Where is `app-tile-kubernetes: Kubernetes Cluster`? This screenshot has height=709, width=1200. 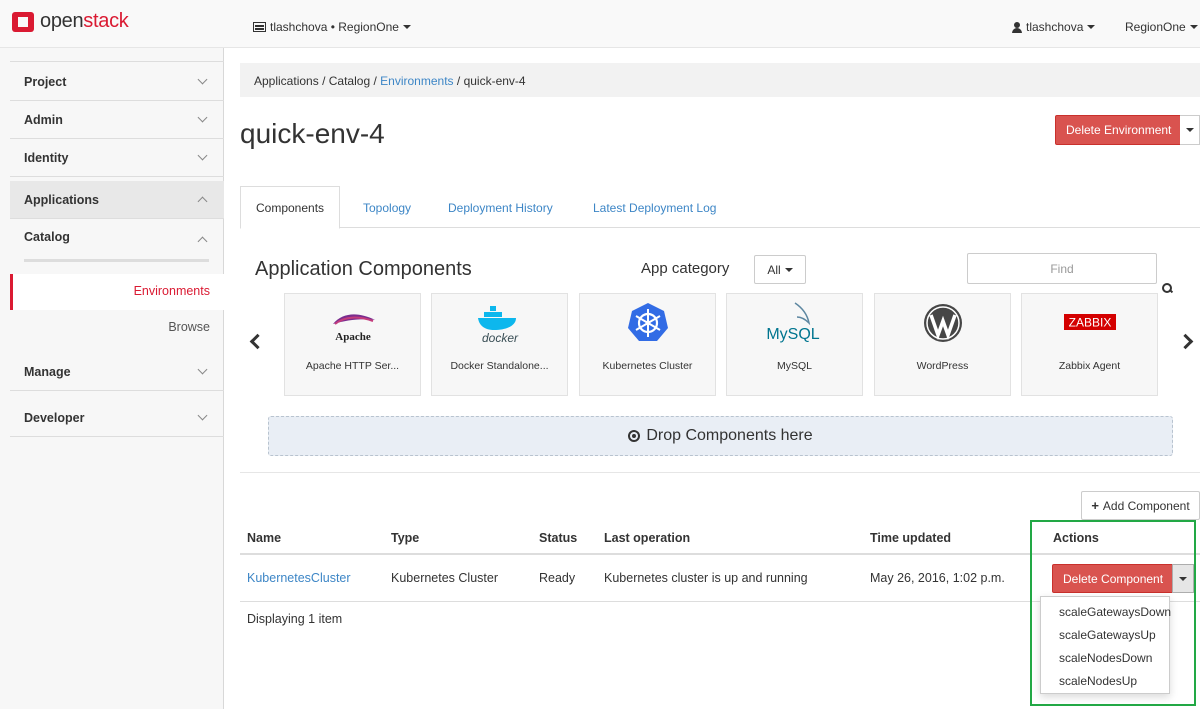
app-tile-kubernetes: Kubernetes Cluster is located at coordinates (647, 344).